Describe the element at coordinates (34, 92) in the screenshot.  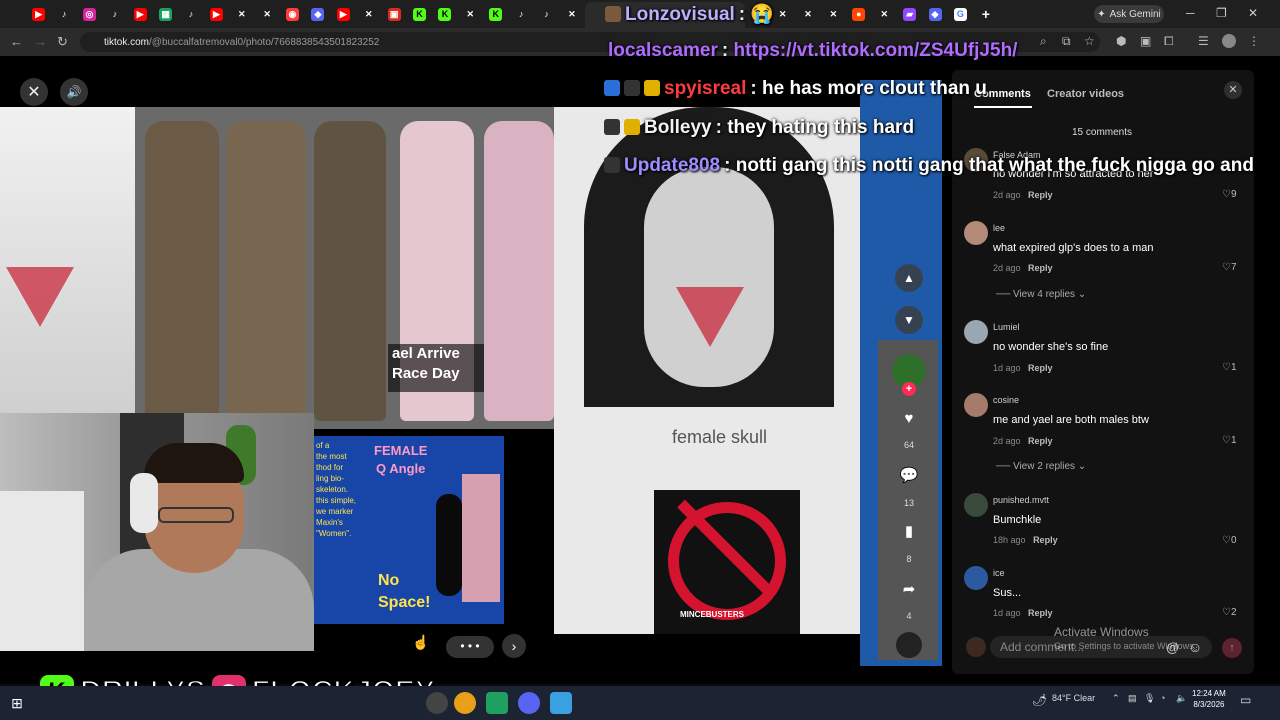
I see `close-icon: ✕` at that location.